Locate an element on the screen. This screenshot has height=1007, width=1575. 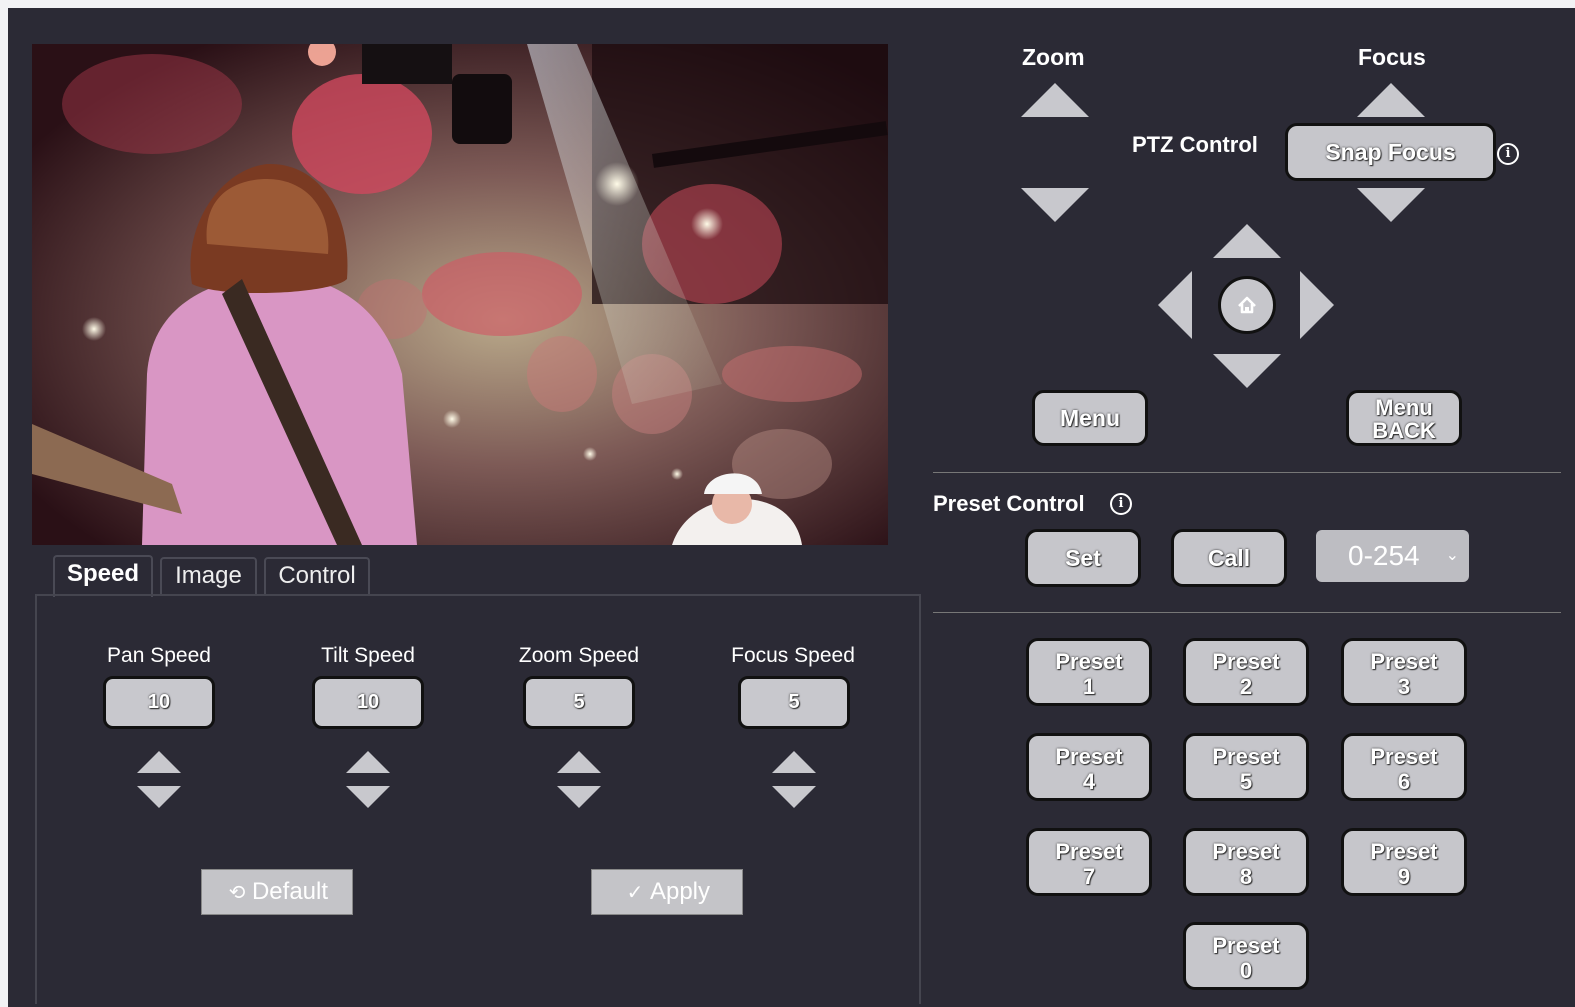
preset-control-title: Preset Control is located at coordinates (1009, 503).